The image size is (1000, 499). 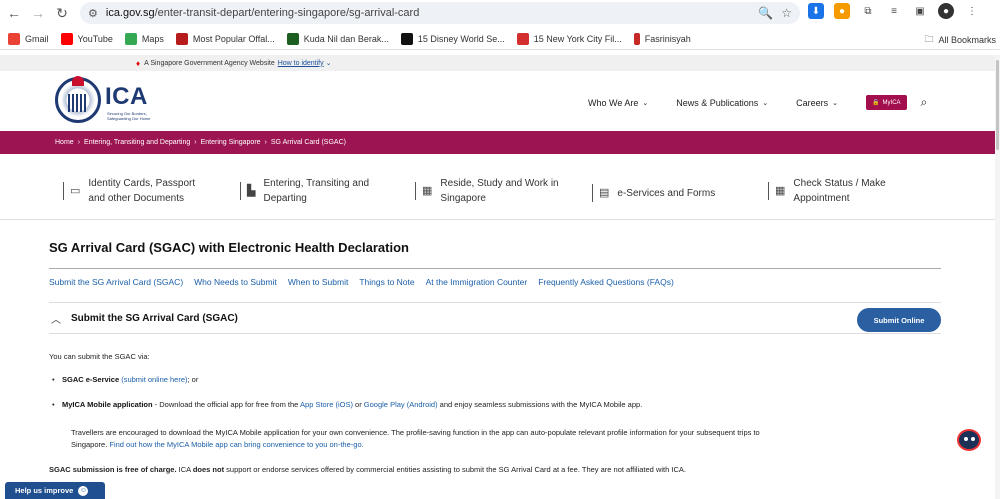 I want to click on nav-careers: Careers ⌄, so click(x=817, y=103).